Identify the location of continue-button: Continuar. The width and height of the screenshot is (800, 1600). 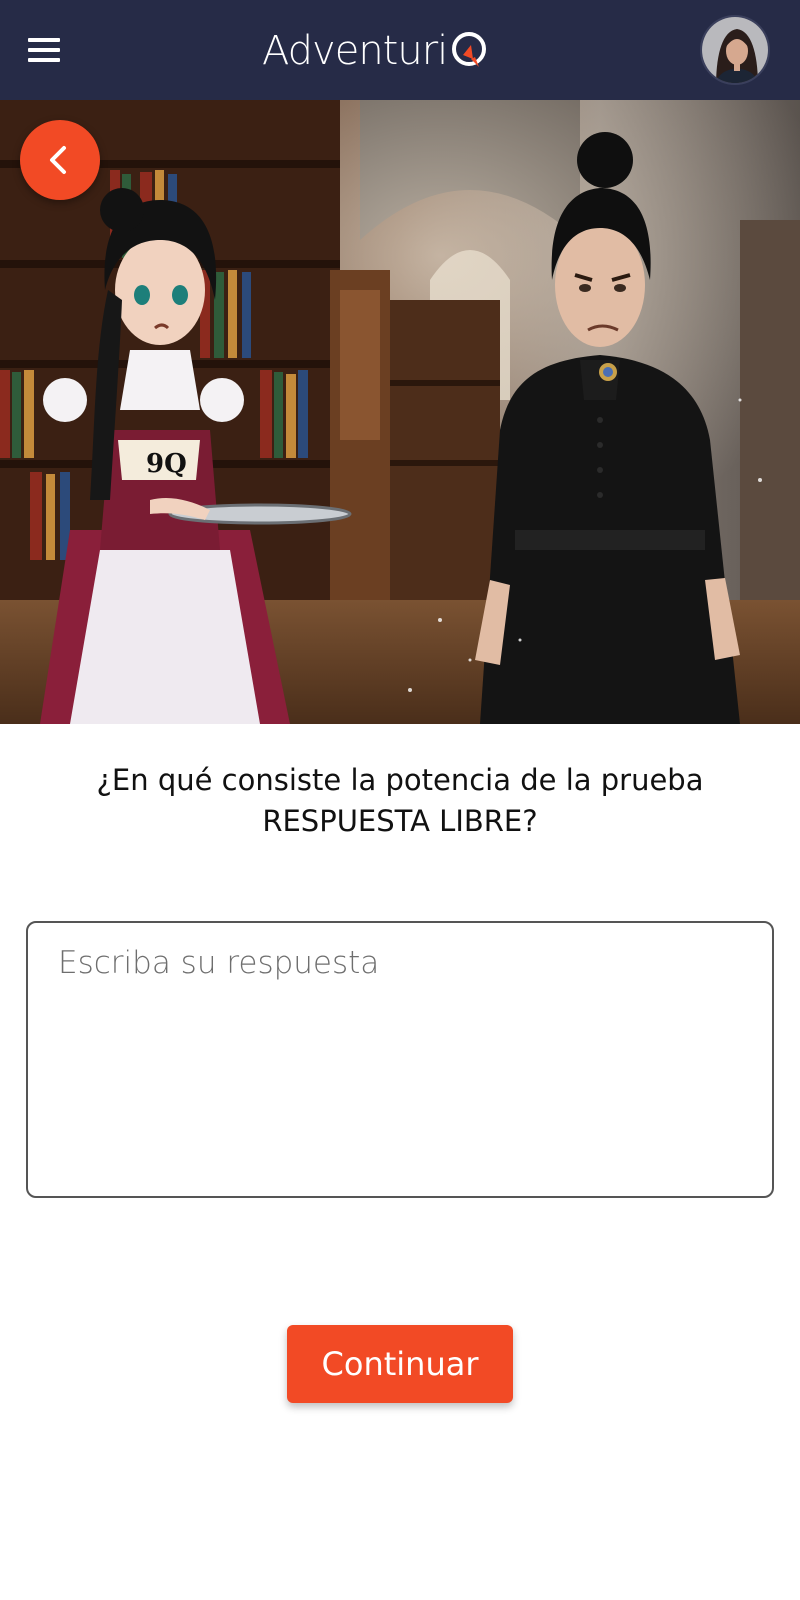
(400, 1364).